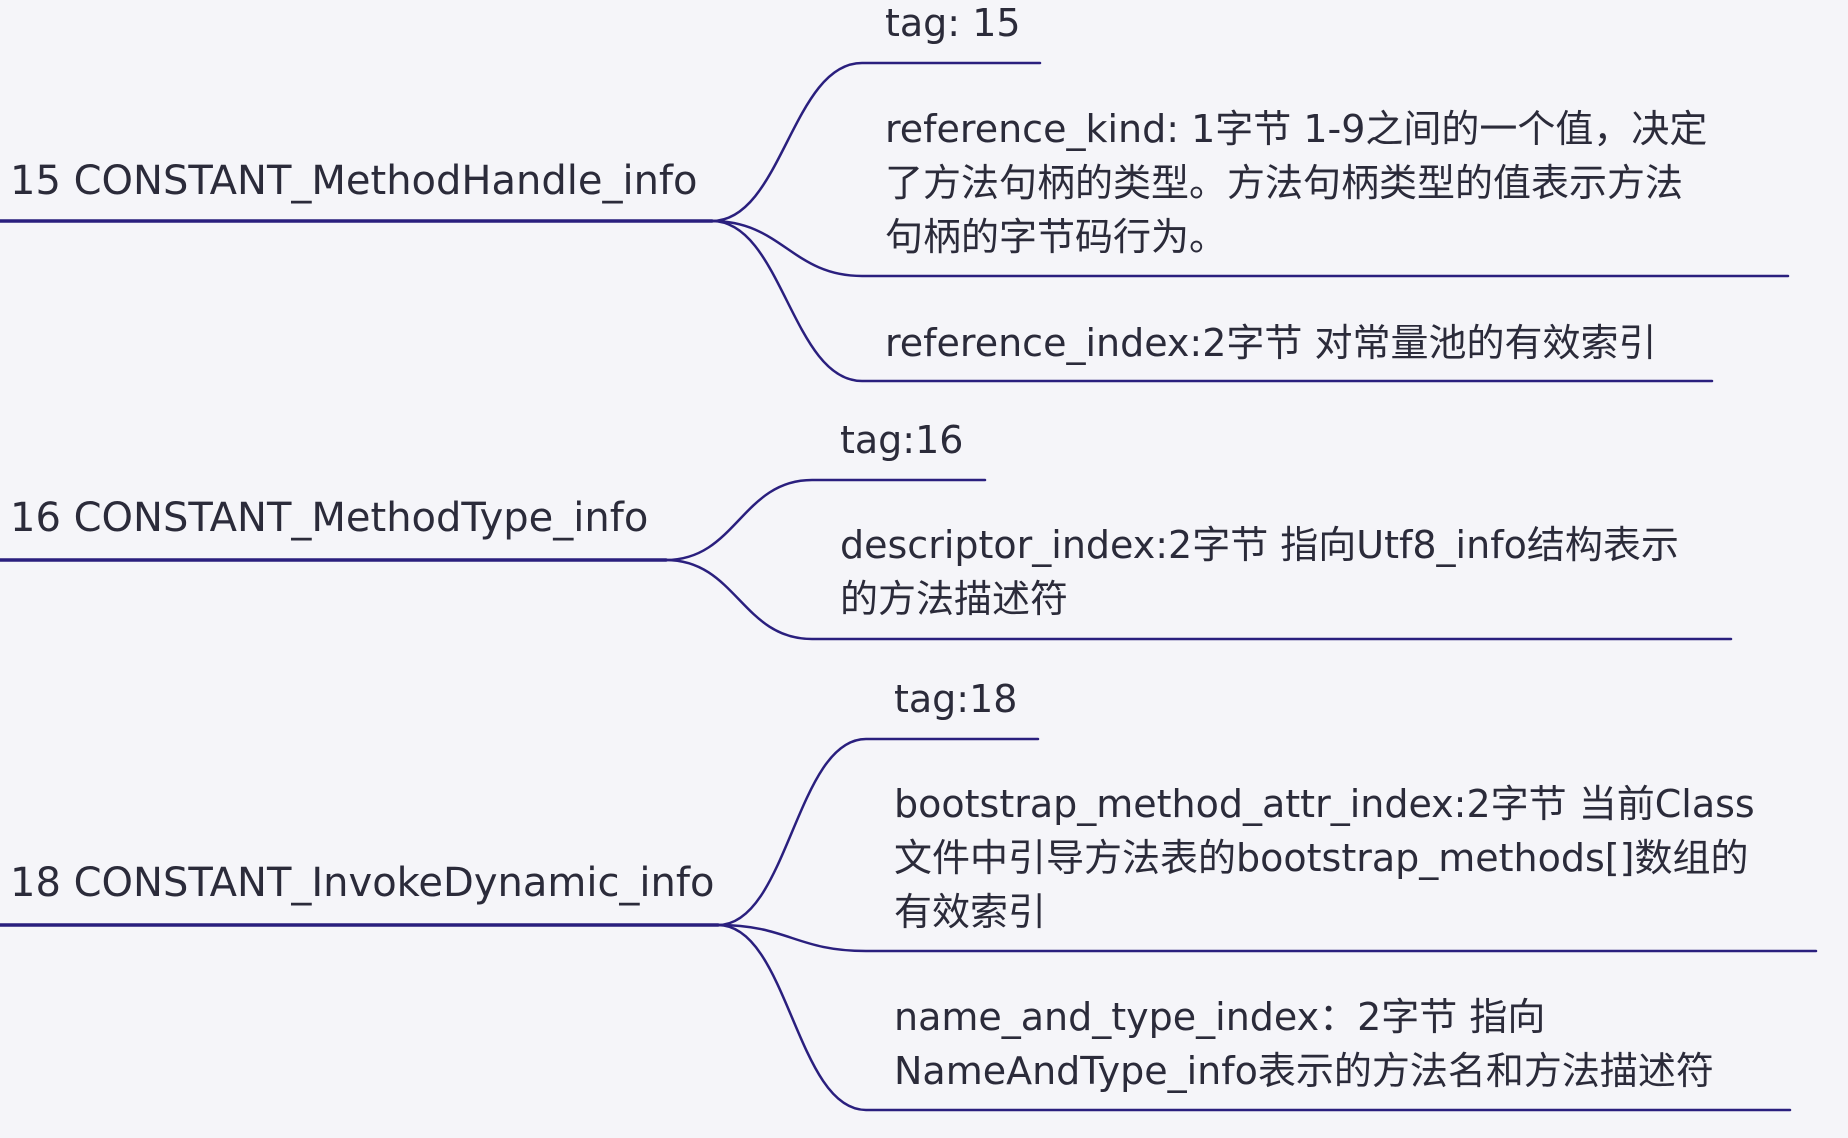  I want to click on node-methodtype-tag: tag:16, so click(901, 440).